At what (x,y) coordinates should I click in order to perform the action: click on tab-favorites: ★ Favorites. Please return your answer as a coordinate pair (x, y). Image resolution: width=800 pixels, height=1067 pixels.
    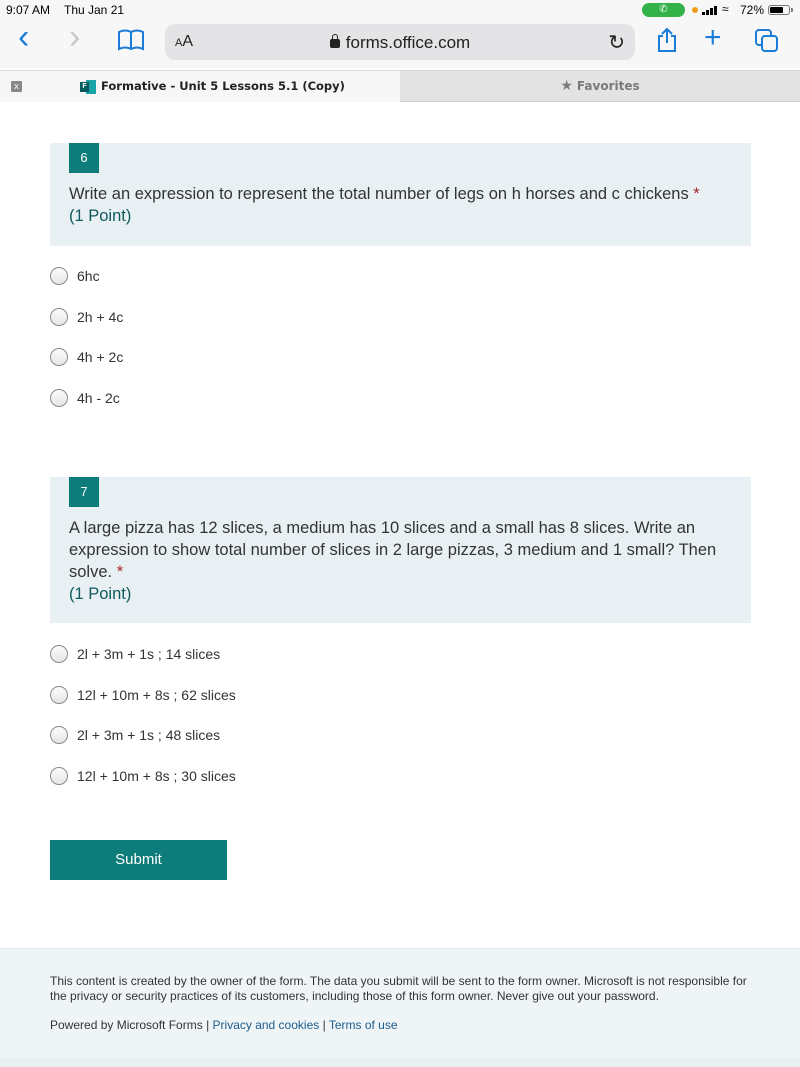
    Looking at the image, I should click on (600, 86).